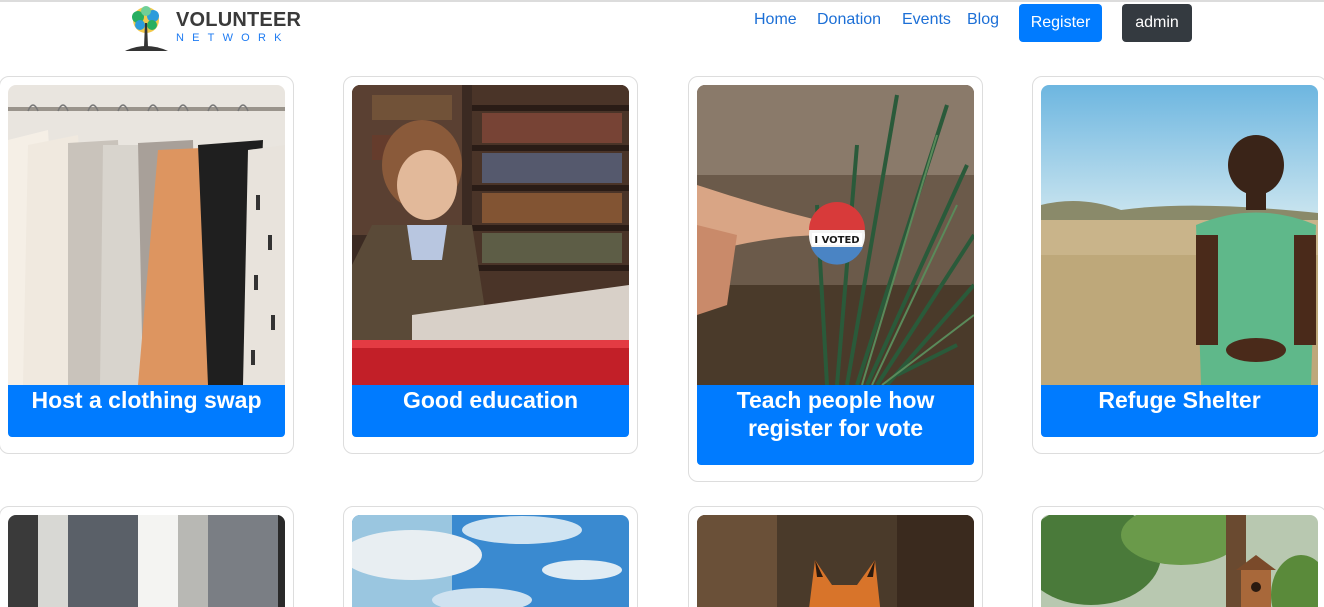 Image resolution: width=1324 pixels, height=607 pixels. I want to click on register-button: Register, so click(1060, 23).